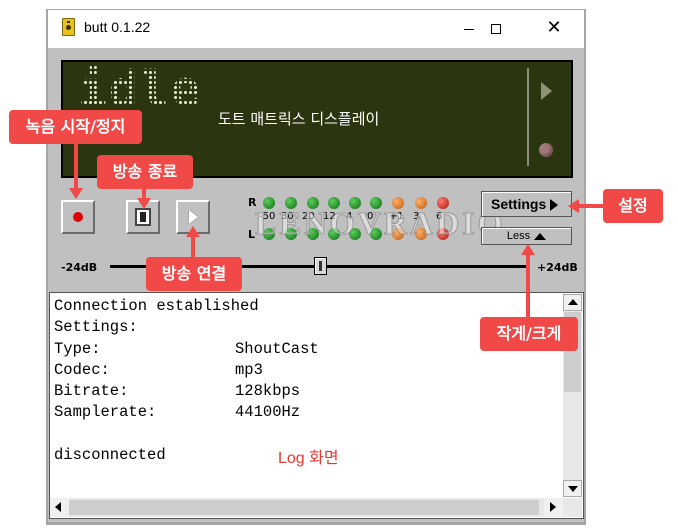 Image resolution: width=678 pixels, height=529 pixels. What do you see at coordinates (519, 204) in the screenshot?
I see `settings-button-label: Settings` at bounding box center [519, 204].